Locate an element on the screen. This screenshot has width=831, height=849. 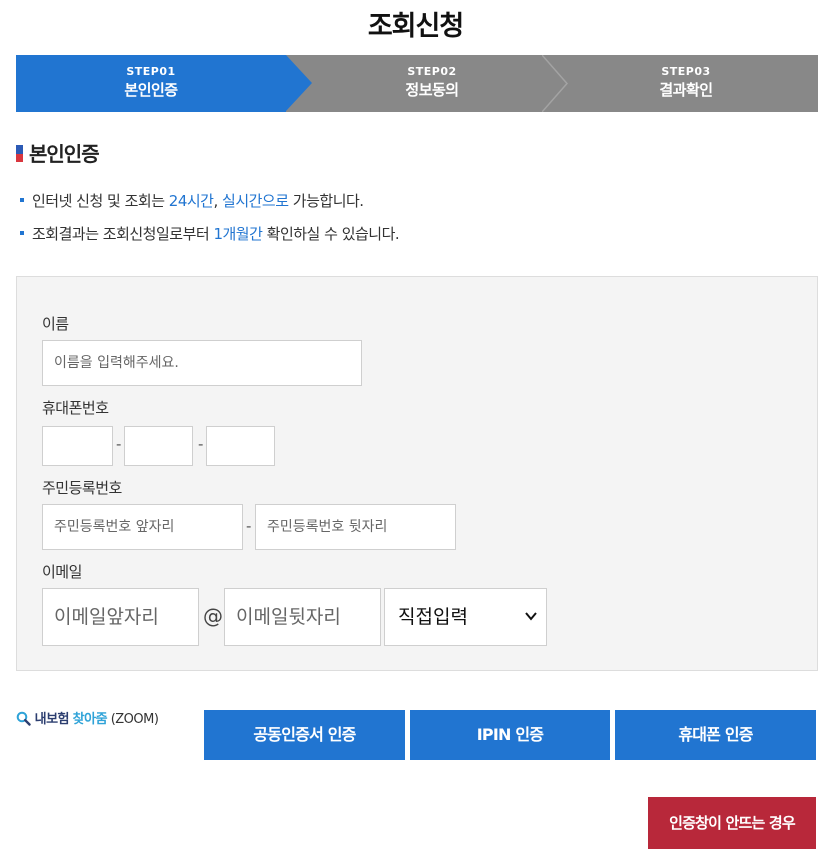
rrn-back-input is located at coordinates (355, 527).